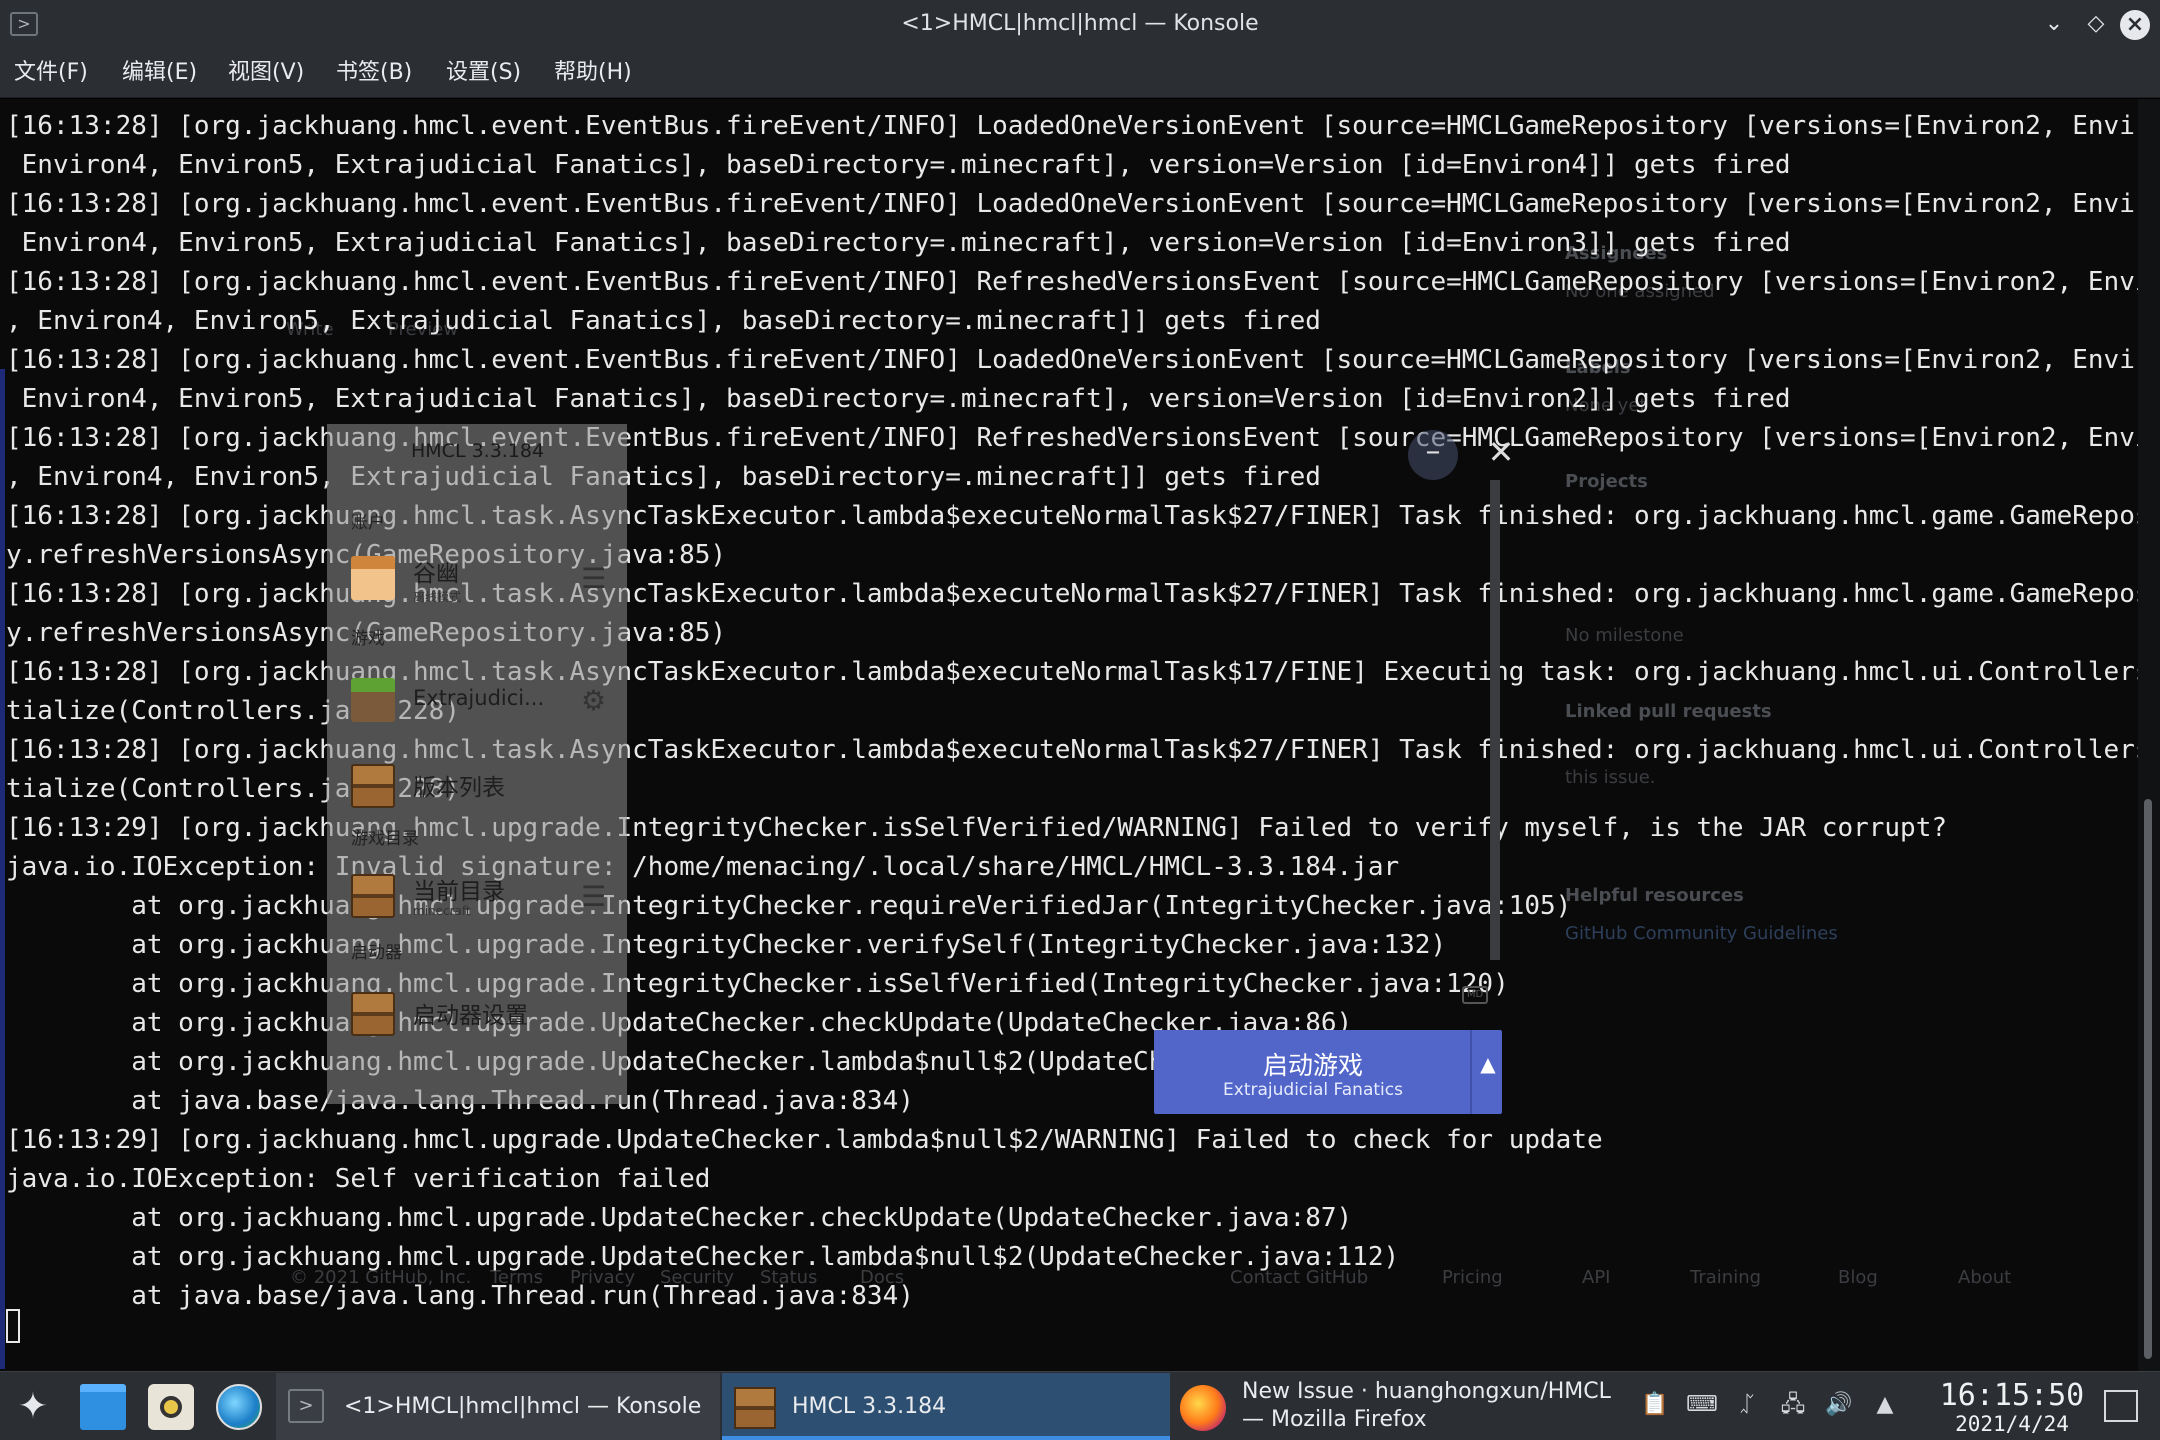 The width and height of the screenshot is (2160, 1440). I want to click on hmcl-scrollbar, so click(1495, 720).